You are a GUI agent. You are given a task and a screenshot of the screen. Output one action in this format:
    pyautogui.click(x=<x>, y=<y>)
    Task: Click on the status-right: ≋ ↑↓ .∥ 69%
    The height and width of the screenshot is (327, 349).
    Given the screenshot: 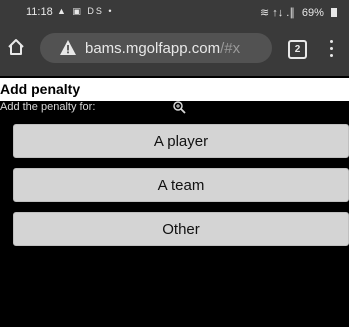 What is the action you would take?
    pyautogui.click(x=296, y=12)
    